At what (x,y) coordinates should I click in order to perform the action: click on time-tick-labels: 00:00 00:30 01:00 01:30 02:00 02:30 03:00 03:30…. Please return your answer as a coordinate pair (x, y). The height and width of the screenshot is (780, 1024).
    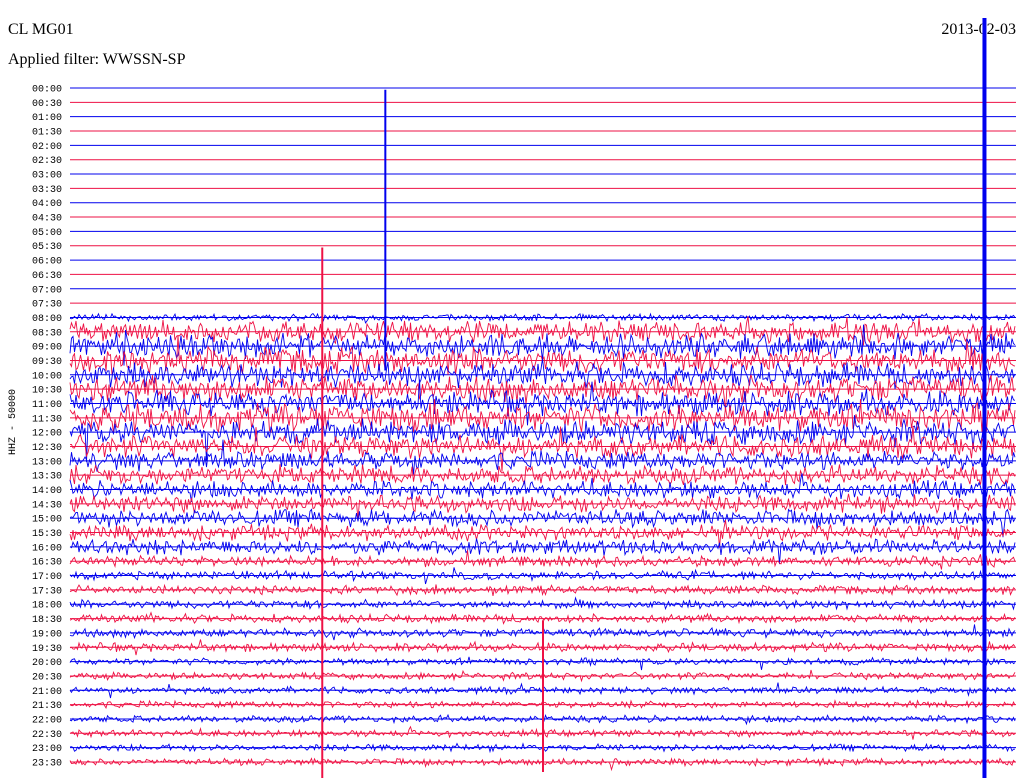
    Looking at the image, I should click on (47, 427).